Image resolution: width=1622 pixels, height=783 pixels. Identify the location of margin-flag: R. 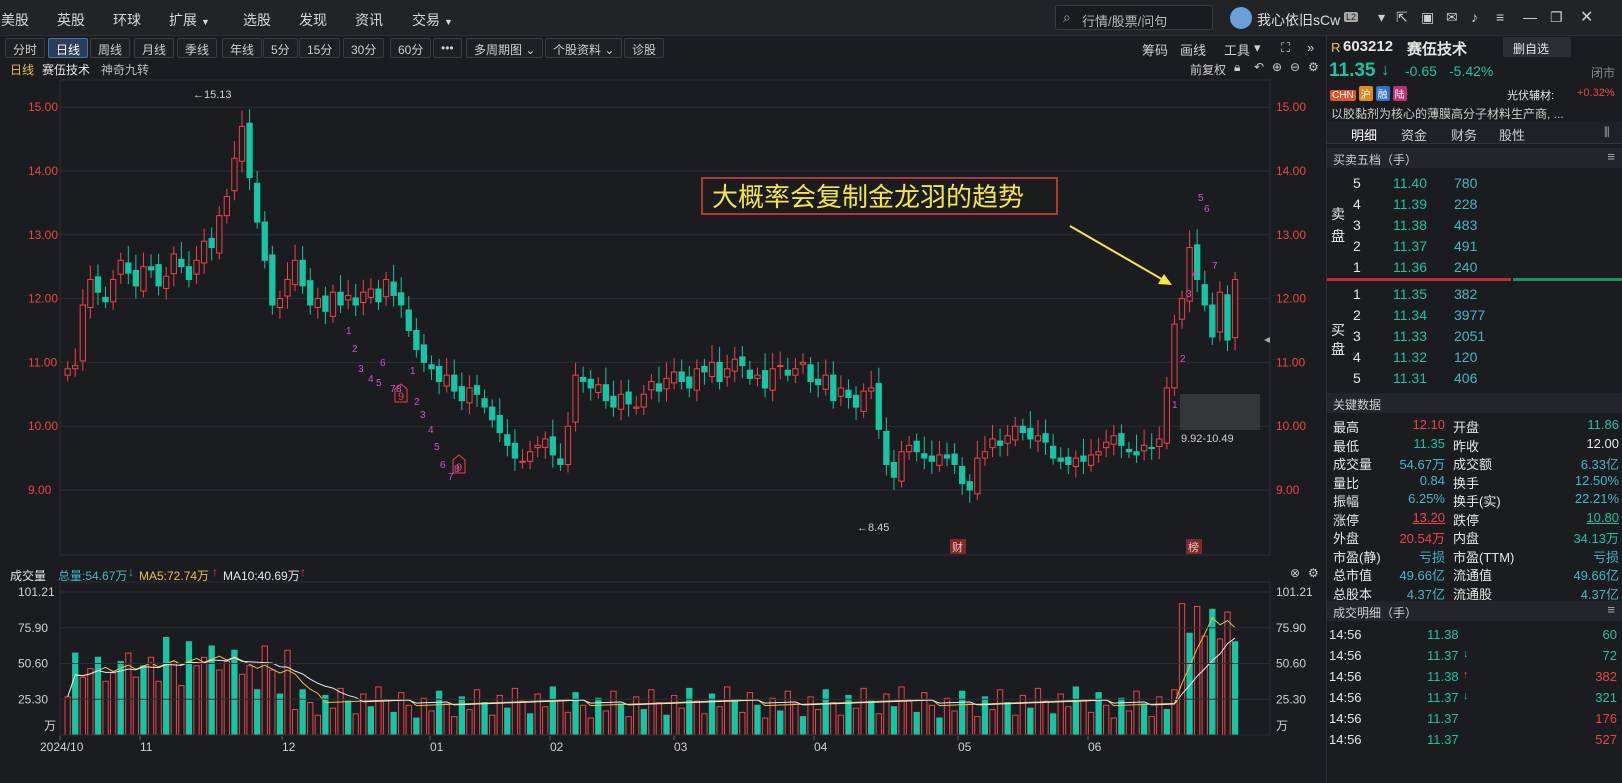
(1336, 47).